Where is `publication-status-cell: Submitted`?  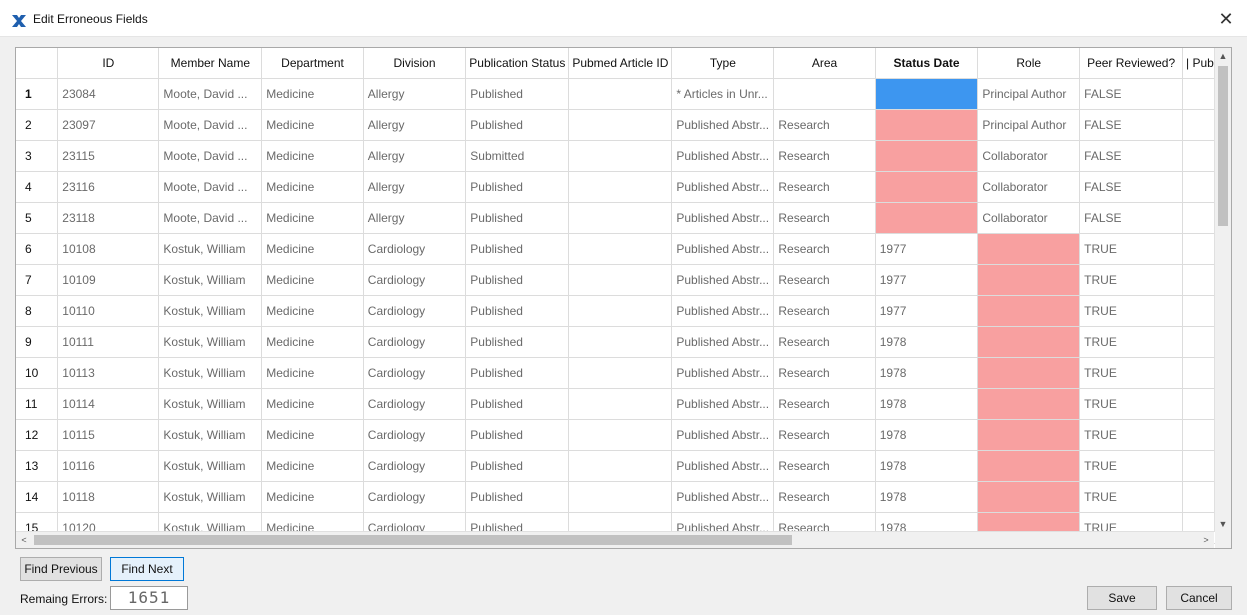 publication-status-cell: Submitted is located at coordinates (517, 156).